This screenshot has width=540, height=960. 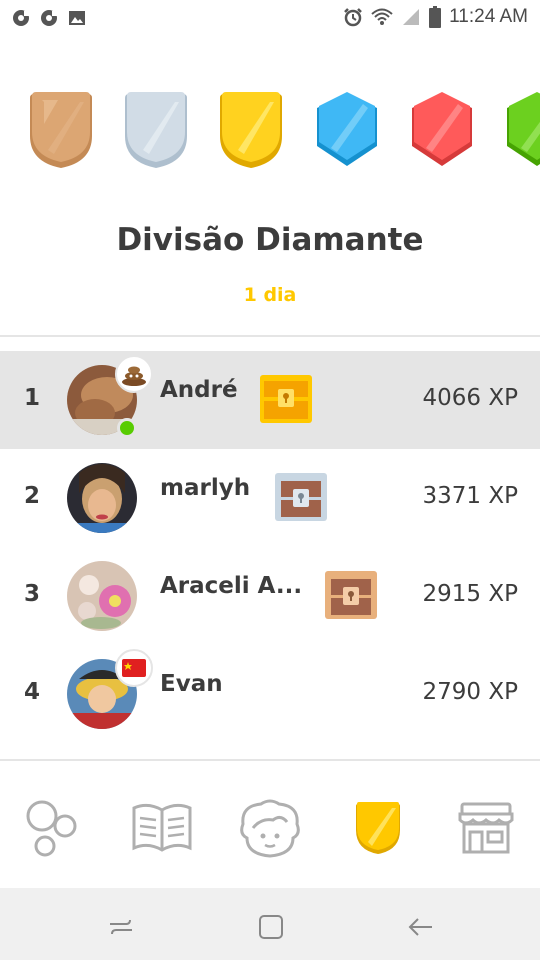 I want to click on silver-league-icon, so click(x=156, y=130).